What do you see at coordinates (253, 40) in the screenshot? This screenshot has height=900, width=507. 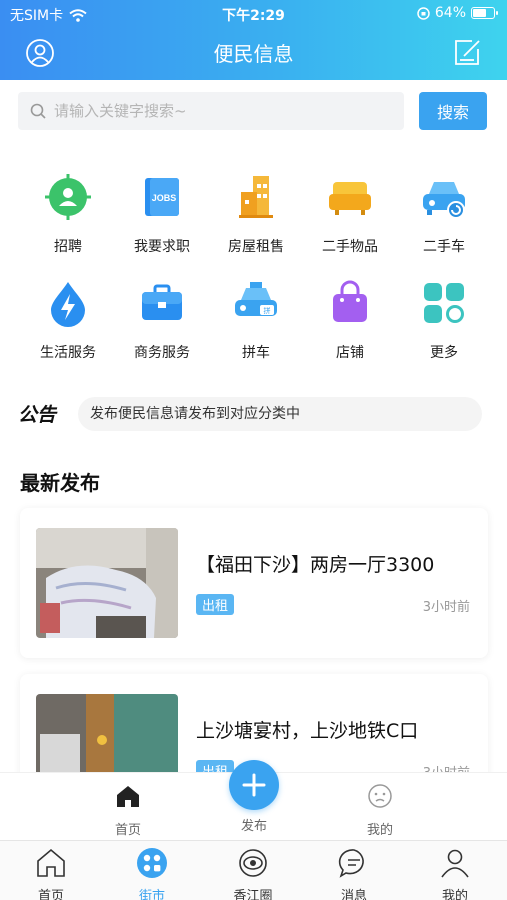 I see `header-bar: 无SIM卡 下午2:29 64% 便民信息` at bounding box center [253, 40].